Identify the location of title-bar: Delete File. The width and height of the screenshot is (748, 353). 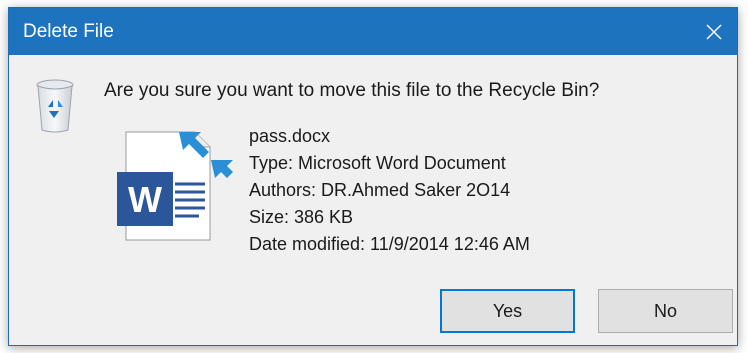
(373, 31).